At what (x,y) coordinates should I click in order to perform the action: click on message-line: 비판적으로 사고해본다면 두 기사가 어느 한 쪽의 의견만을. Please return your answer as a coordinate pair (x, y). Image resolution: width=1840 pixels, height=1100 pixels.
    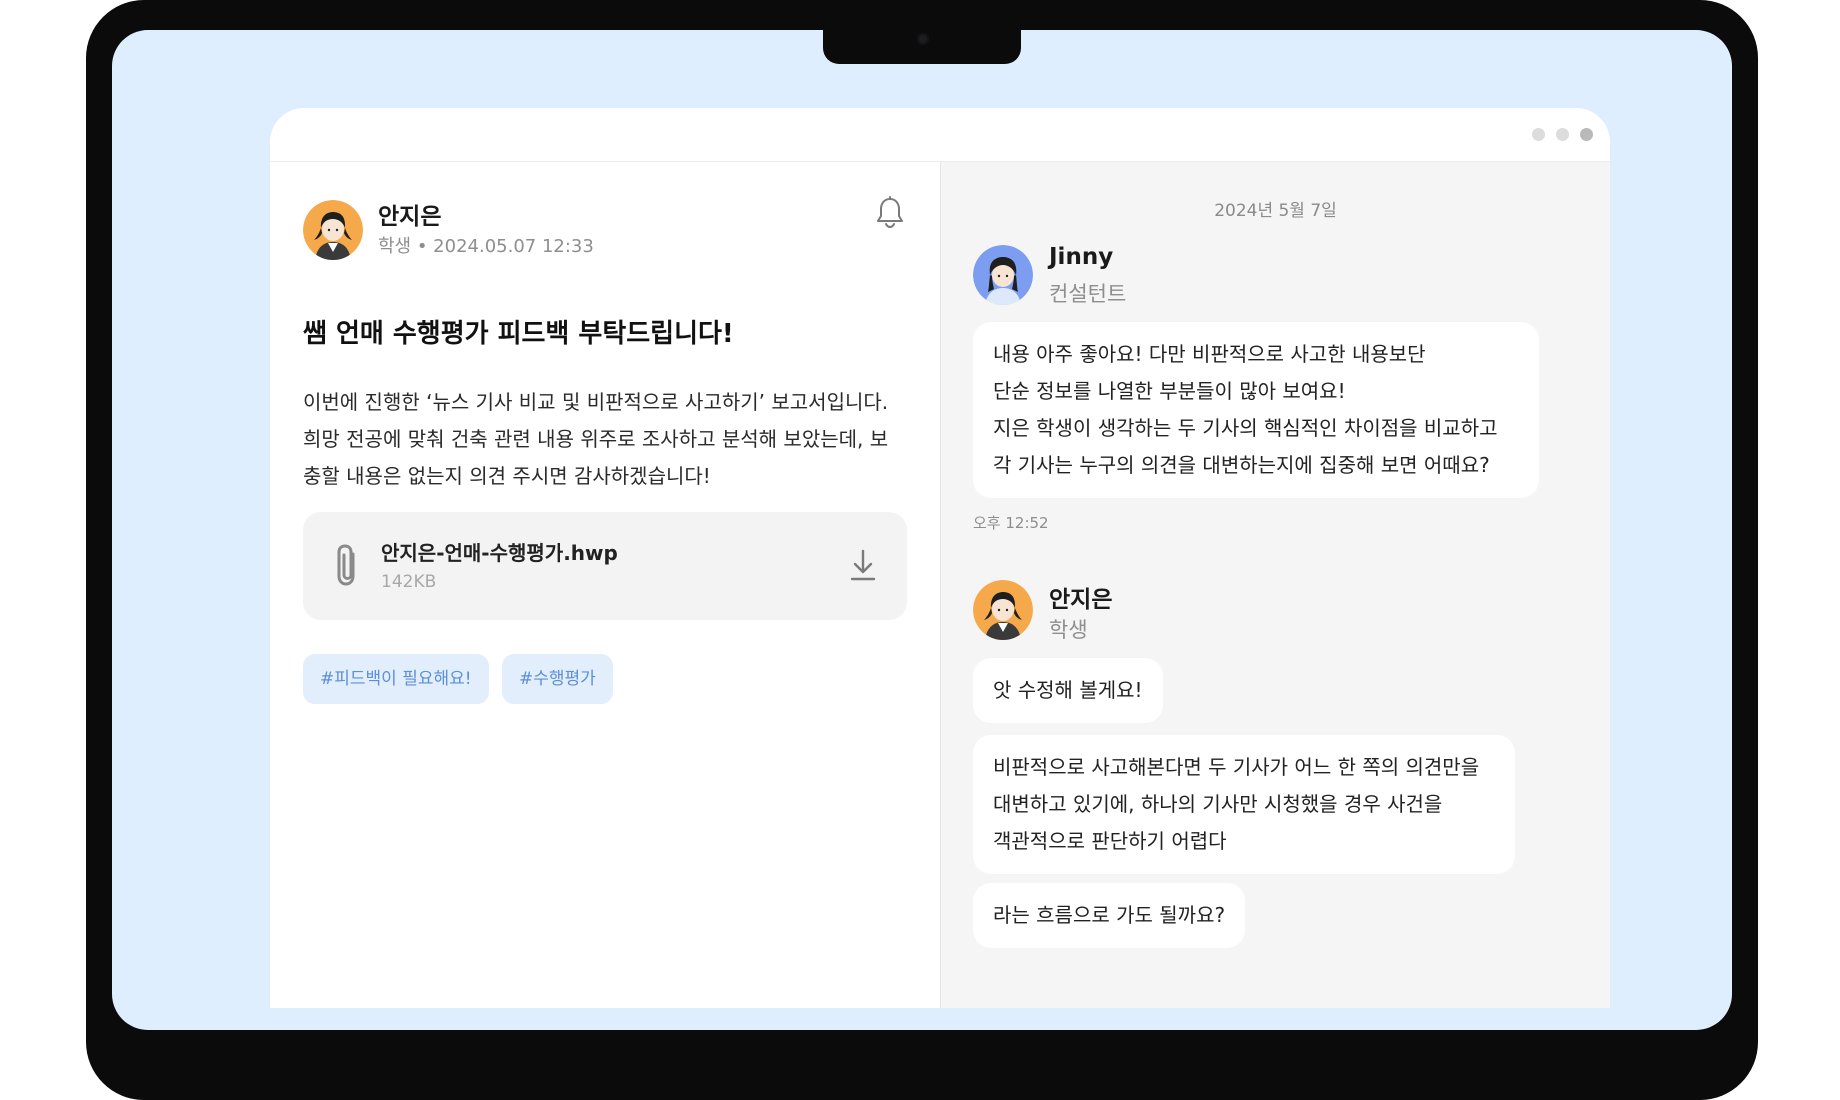
    Looking at the image, I should click on (1236, 767).